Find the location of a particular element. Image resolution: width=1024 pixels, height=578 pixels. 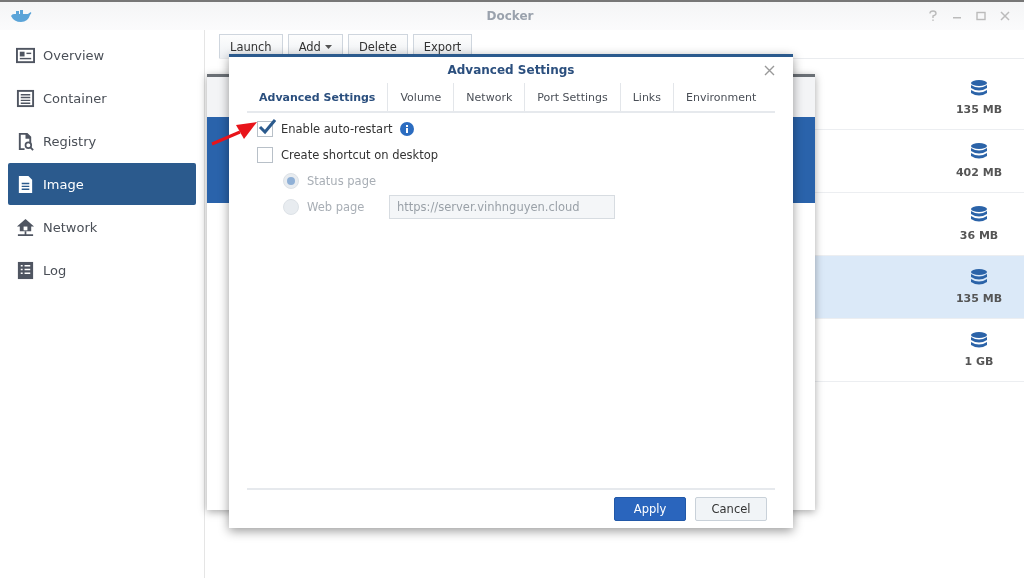

list-box-icon is located at coordinates (25, 98).